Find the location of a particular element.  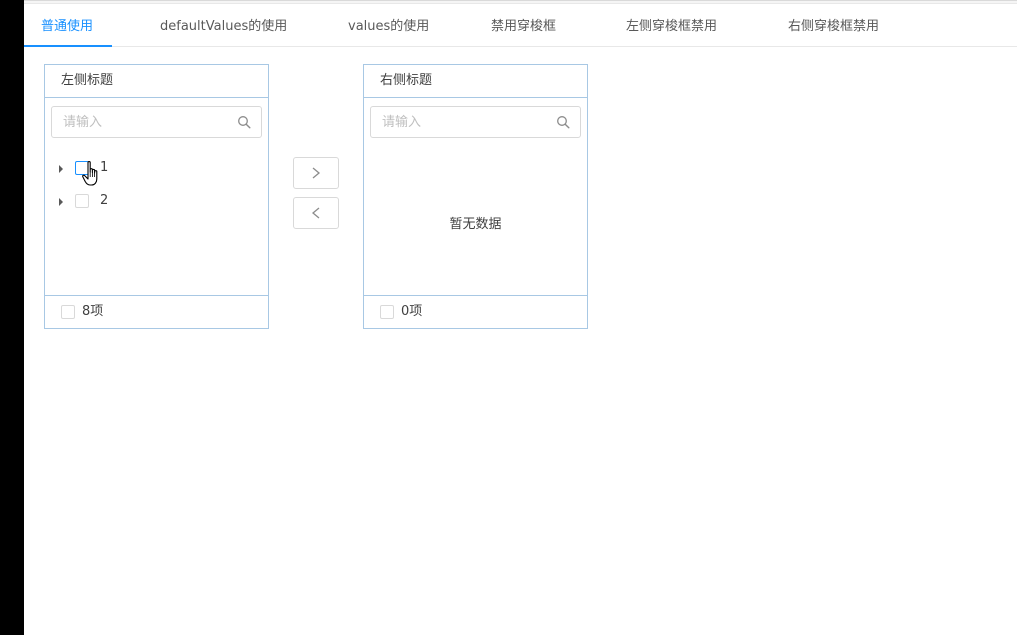

chevron-left-icon is located at coordinates (315, 213).